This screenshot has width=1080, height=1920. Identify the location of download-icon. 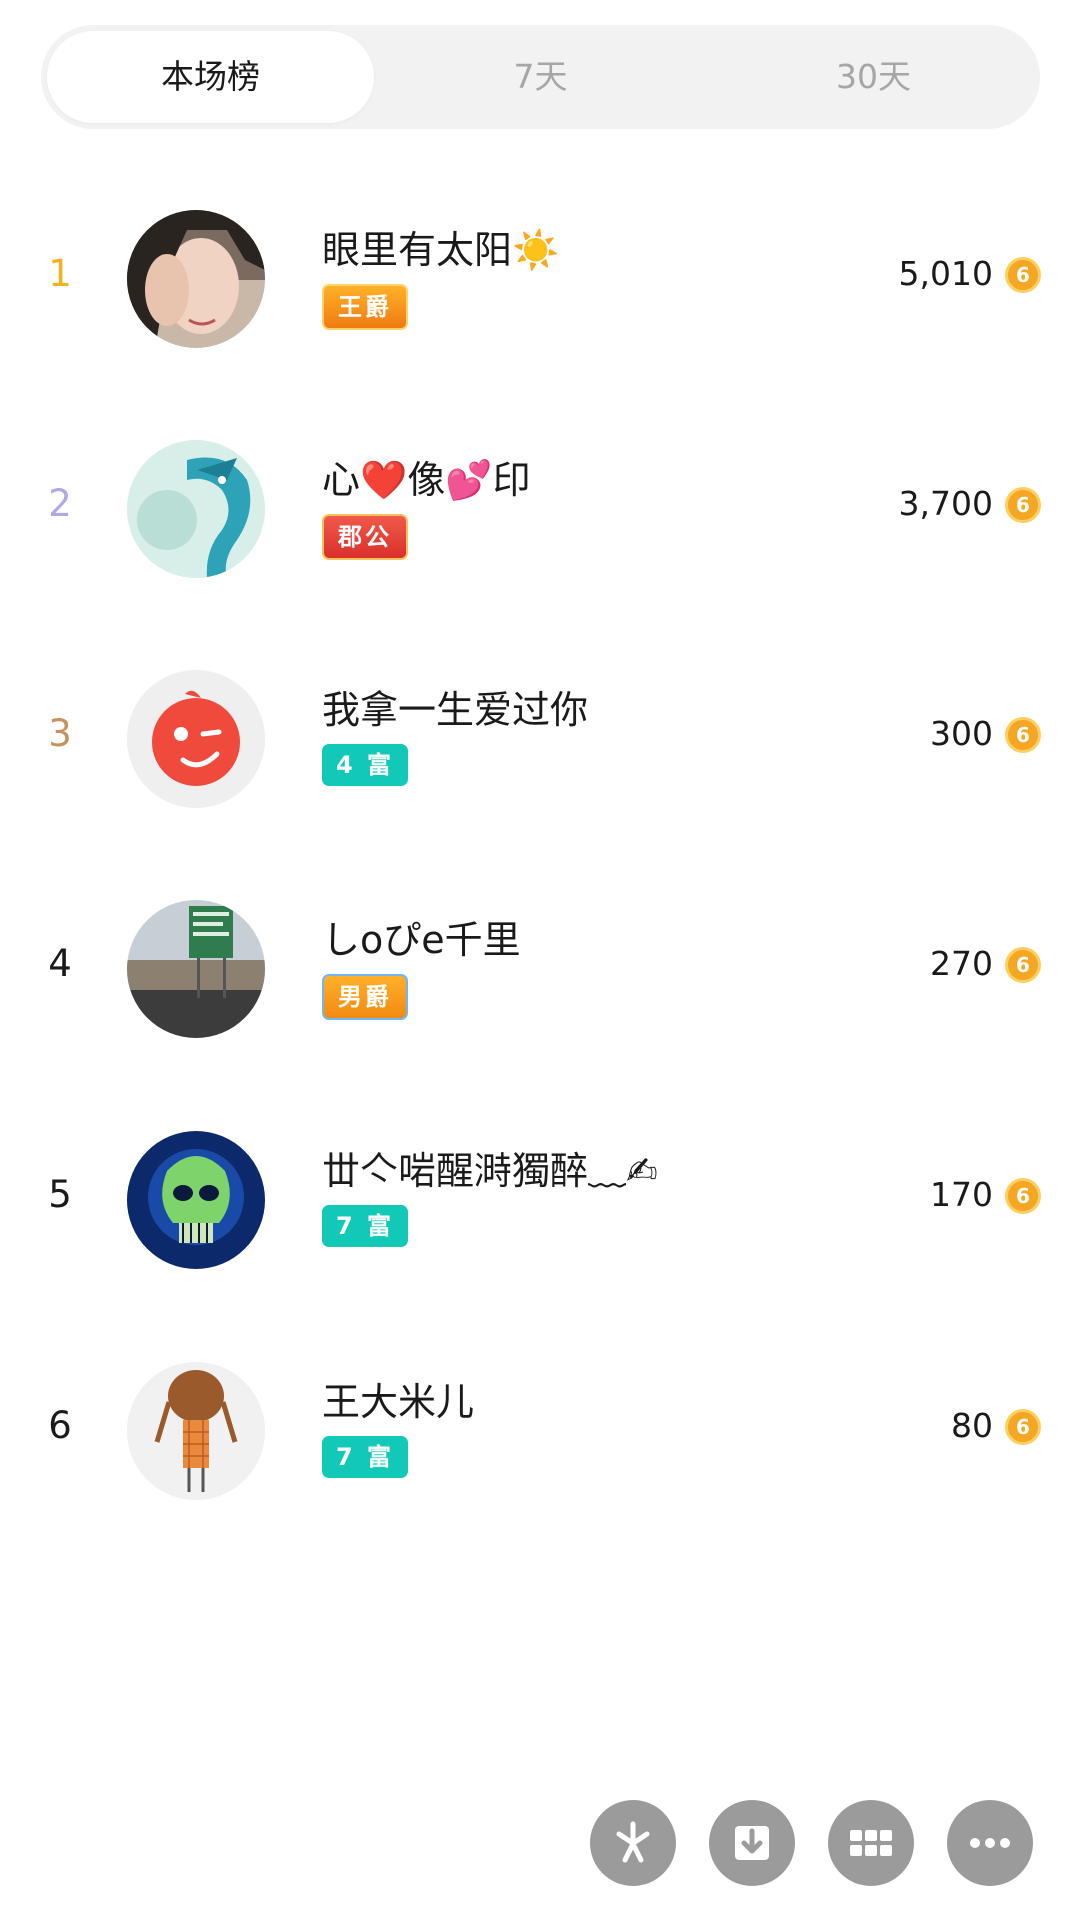
(752, 1843).